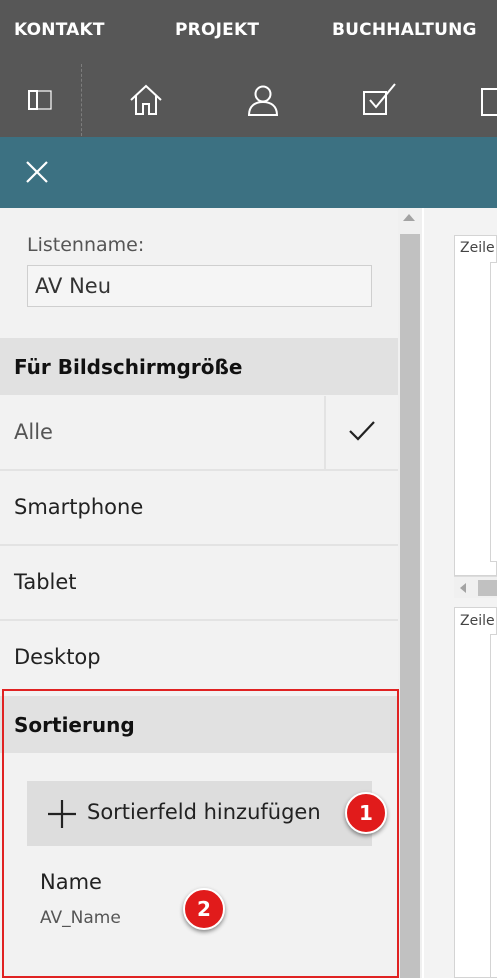 The image size is (497, 978). What do you see at coordinates (199, 286) in the screenshot?
I see `list-name-input: AV Neu` at bounding box center [199, 286].